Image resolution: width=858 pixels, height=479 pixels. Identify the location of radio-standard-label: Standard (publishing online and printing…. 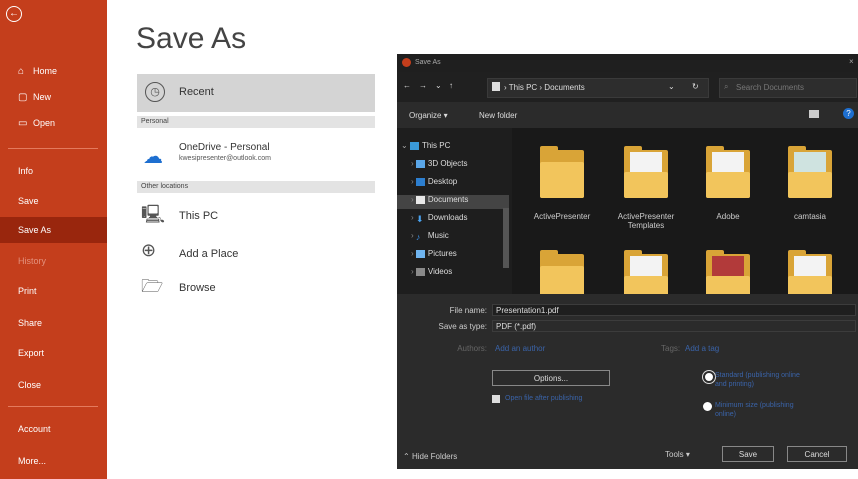
(757, 380).